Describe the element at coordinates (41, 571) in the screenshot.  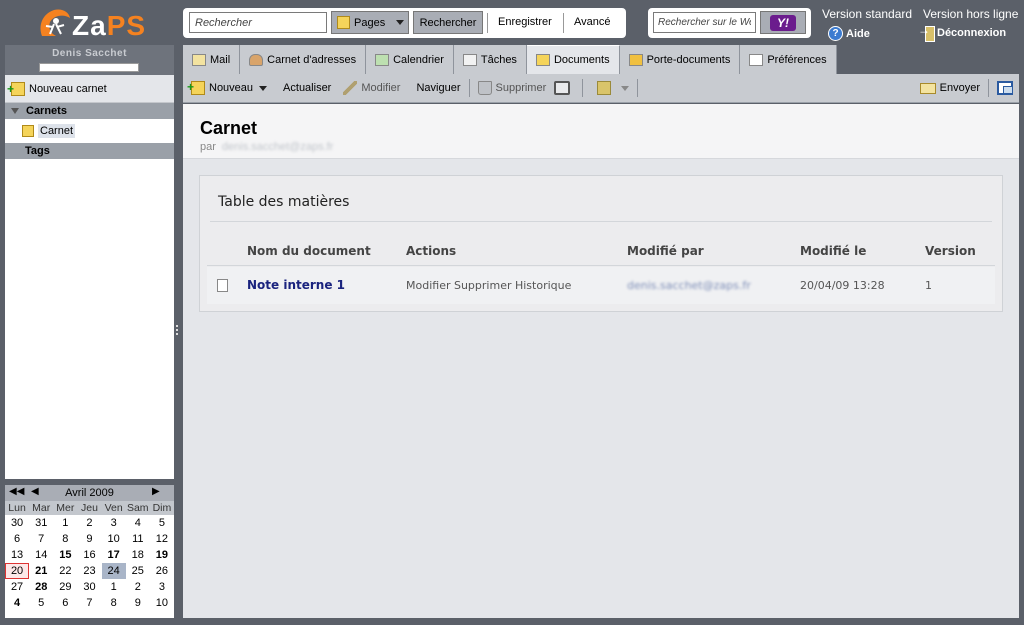
I see `calendar-day: 21` at that location.